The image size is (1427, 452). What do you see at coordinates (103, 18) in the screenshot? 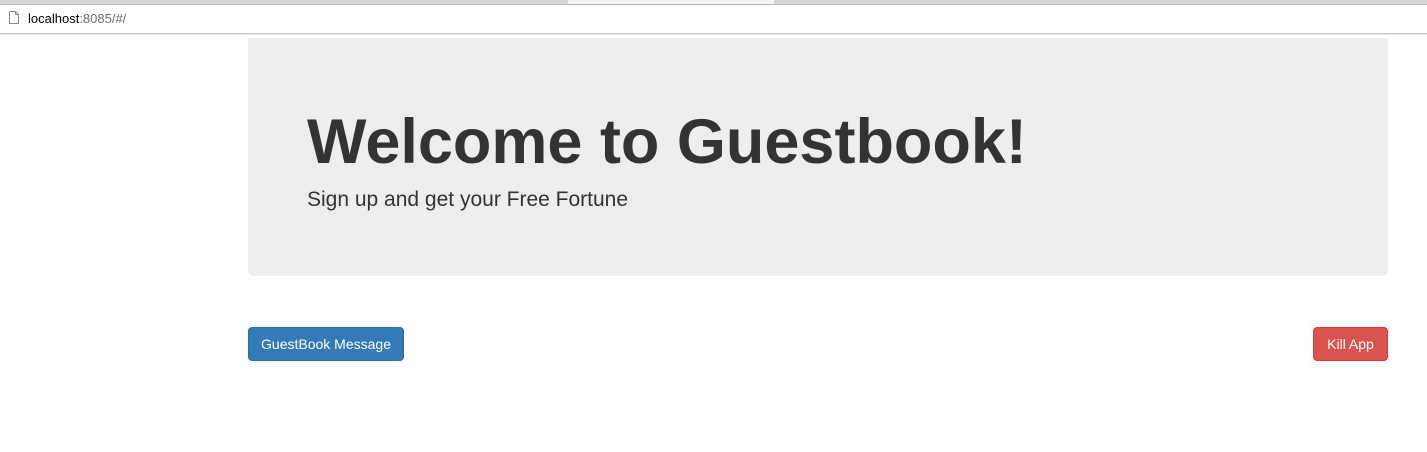
I see `url-path: :8085/#/` at bounding box center [103, 18].